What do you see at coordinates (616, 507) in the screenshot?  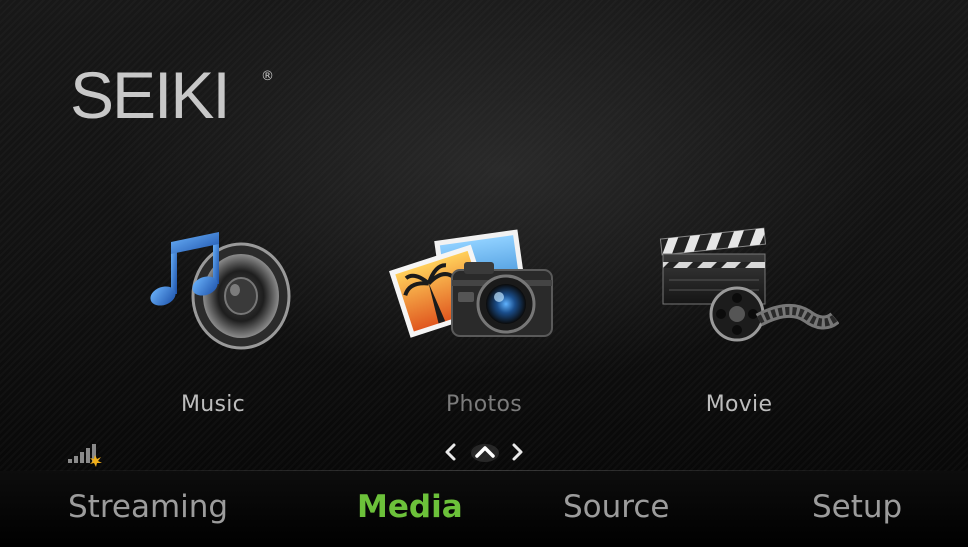 I see `nav-source: Source` at bounding box center [616, 507].